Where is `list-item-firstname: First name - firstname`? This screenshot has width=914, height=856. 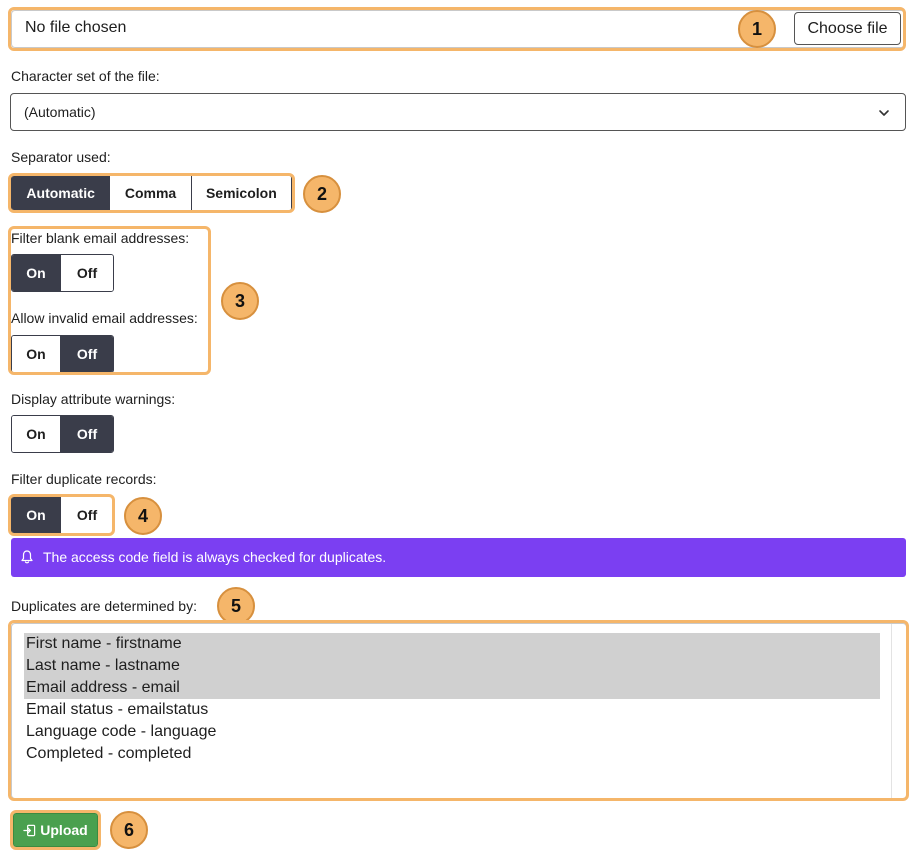
list-item-firstname: First name - firstname is located at coordinates (452, 644).